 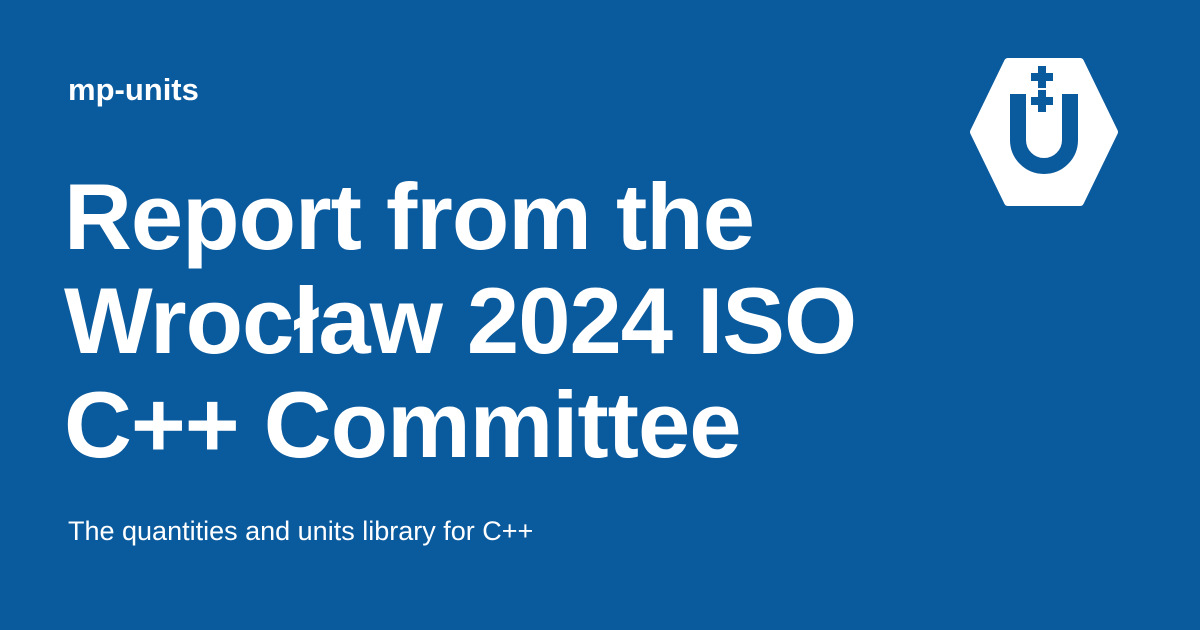 I want to click on page-title-line-3: C++ Committee, so click(x=403, y=424).